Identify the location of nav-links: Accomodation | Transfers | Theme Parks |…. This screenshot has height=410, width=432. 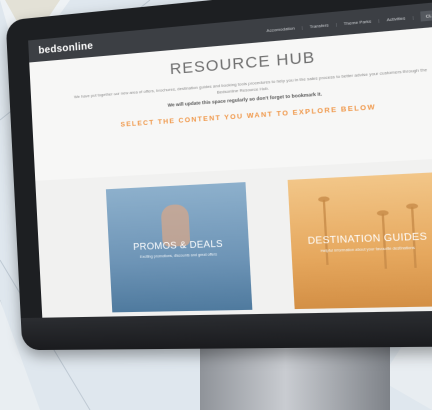
(349, 20).